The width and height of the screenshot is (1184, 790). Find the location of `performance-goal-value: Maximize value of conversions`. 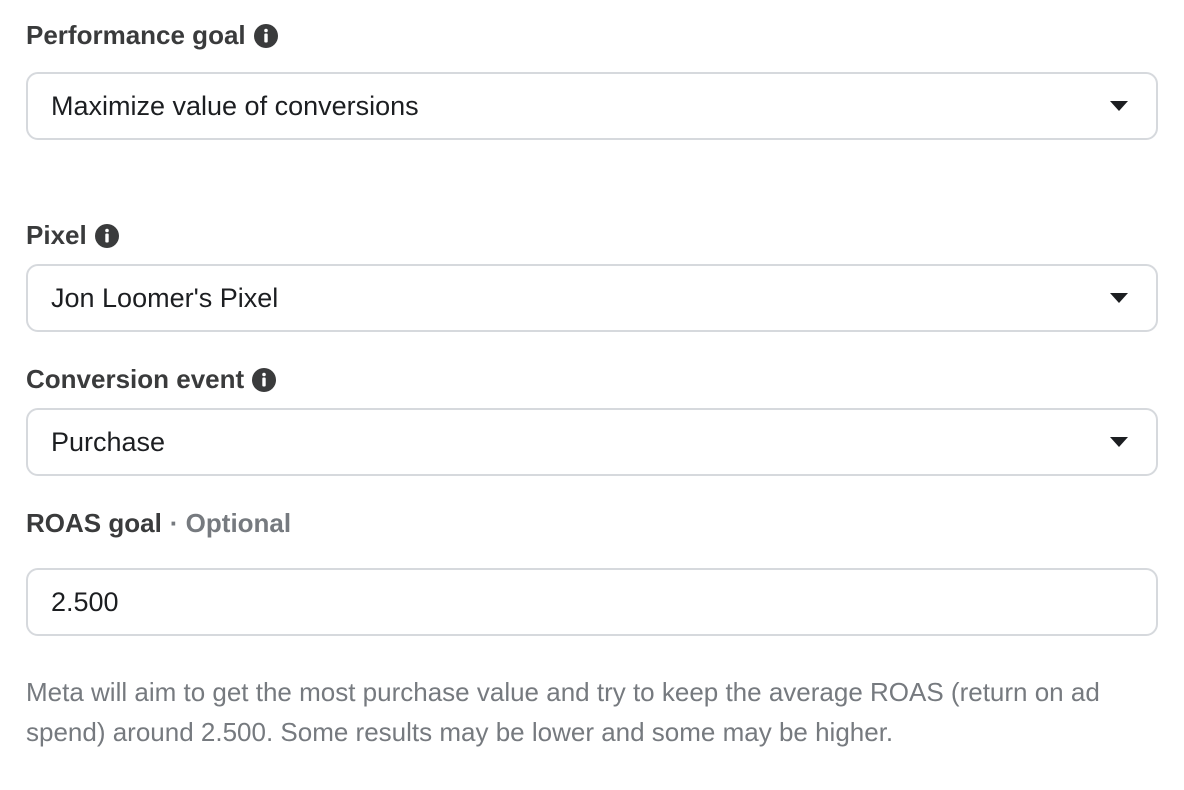

performance-goal-value: Maximize value of conversions is located at coordinates (235, 105).